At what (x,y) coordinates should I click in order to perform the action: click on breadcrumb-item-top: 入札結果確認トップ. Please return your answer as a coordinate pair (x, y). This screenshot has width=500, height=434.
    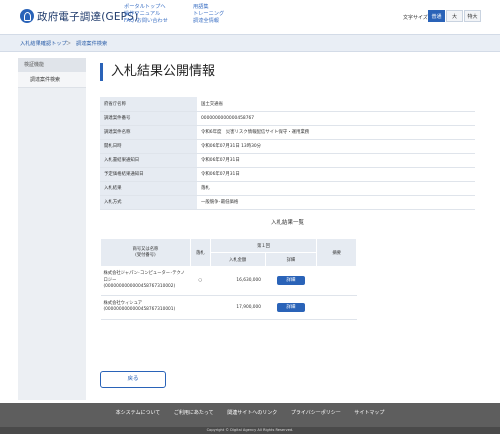
    Looking at the image, I should click on (43, 43).